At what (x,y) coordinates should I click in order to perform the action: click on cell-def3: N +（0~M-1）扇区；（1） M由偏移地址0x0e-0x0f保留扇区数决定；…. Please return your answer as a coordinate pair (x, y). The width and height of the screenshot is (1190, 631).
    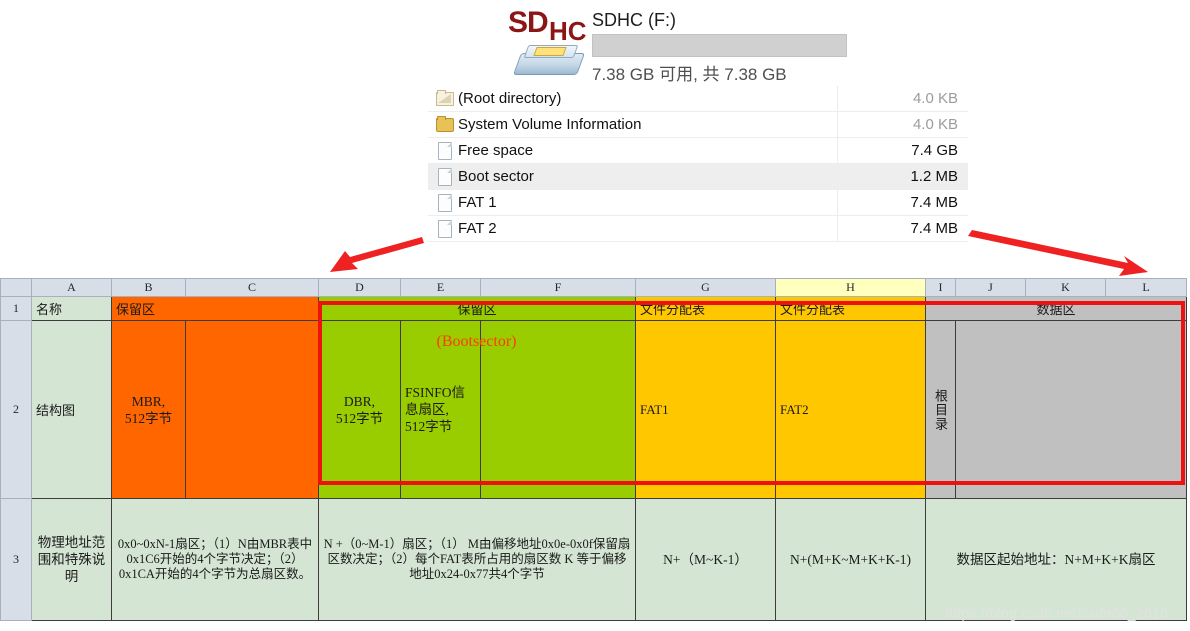
    Looking at the image, I should click on (477, 559).